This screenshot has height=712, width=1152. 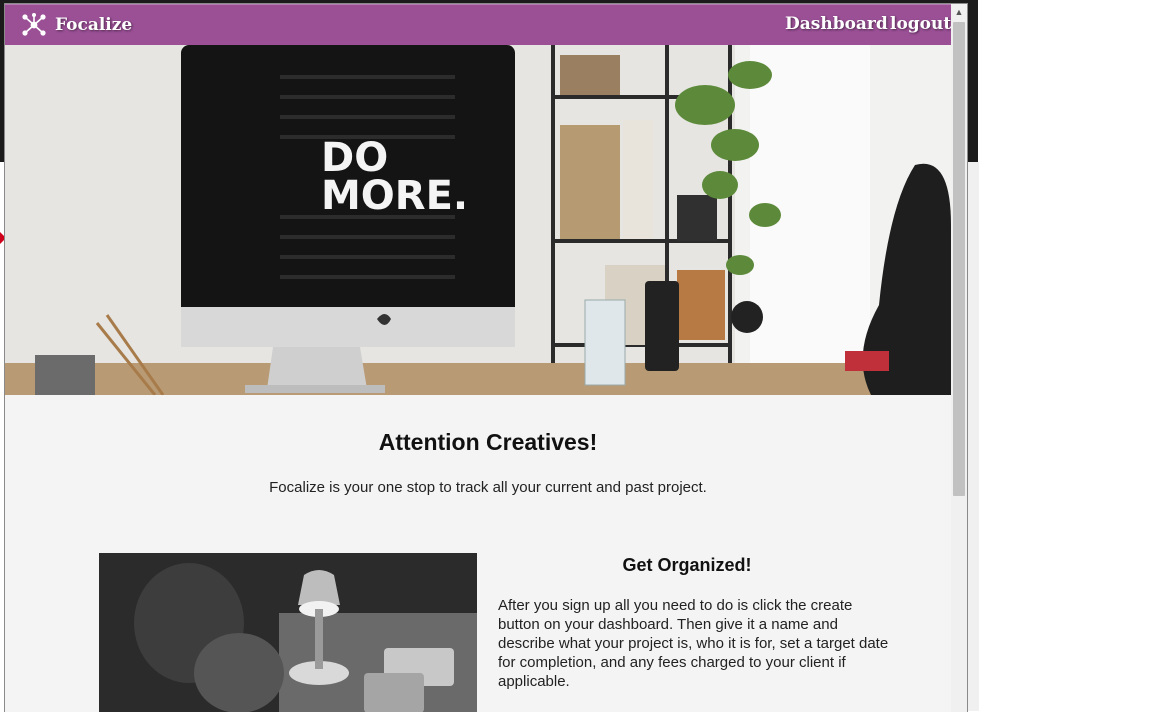 What do you see at coordinates (959, 12) in the screenshot?
I see `scroll-up-arrow-icon: ▲` at bounding box center [959, 12].